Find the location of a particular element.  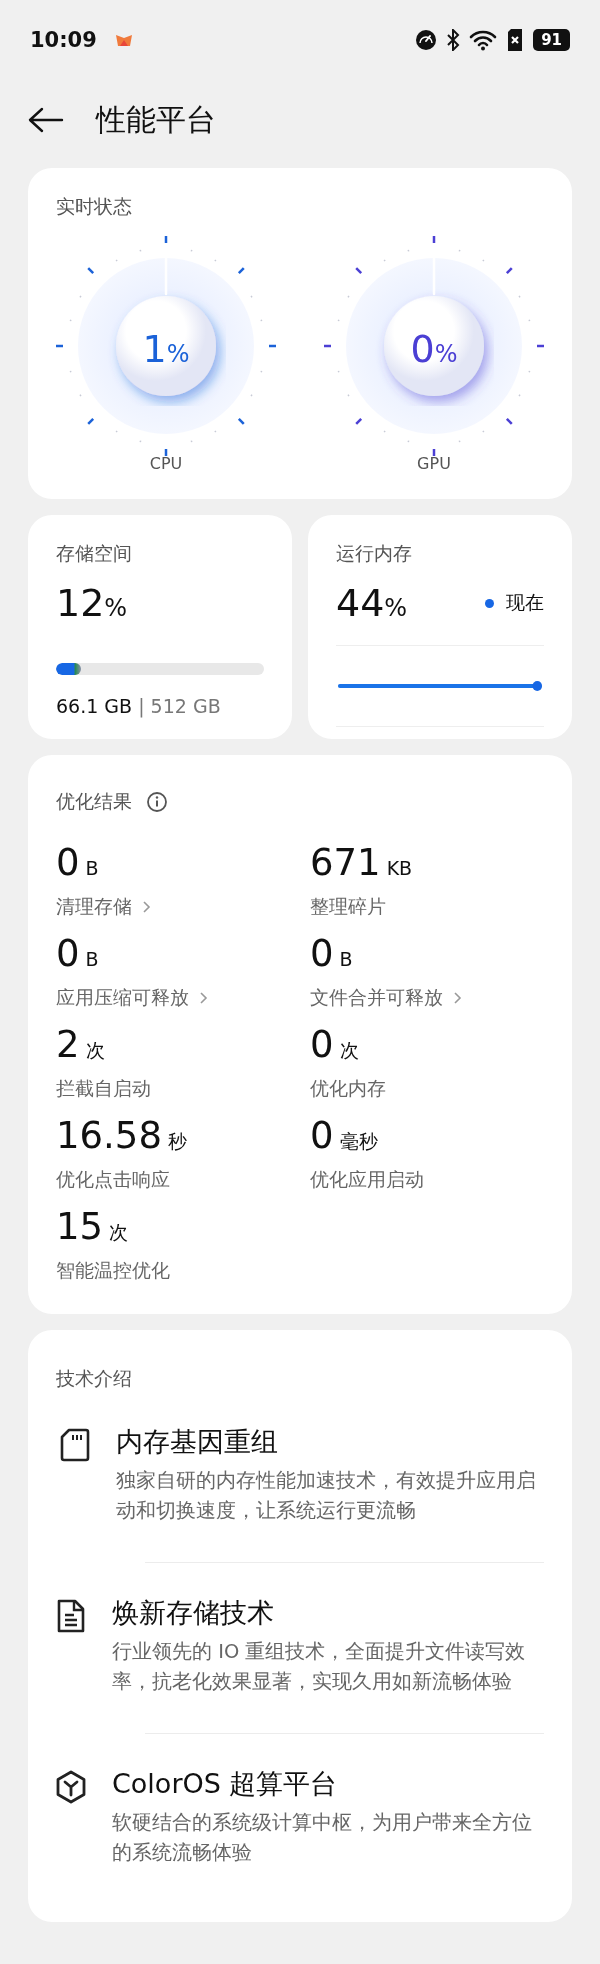

gauge-value: 1% is located at coordinates (166, 348).